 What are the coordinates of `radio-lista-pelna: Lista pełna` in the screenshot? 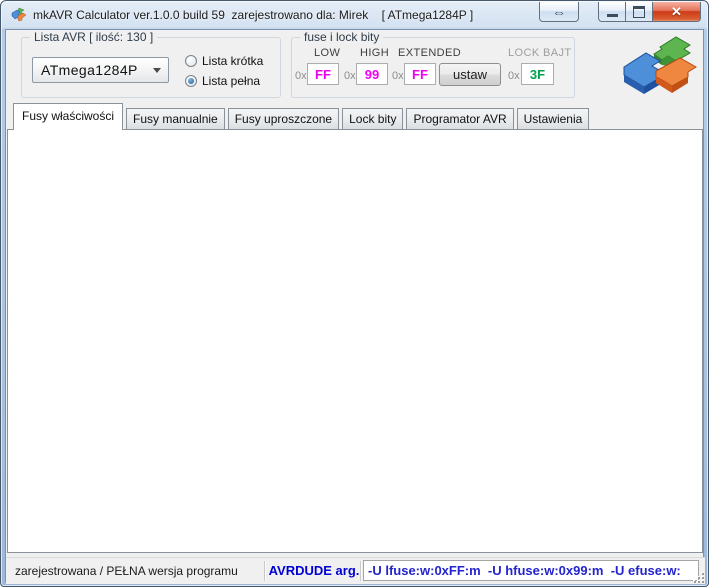 It's located at (222, 81).